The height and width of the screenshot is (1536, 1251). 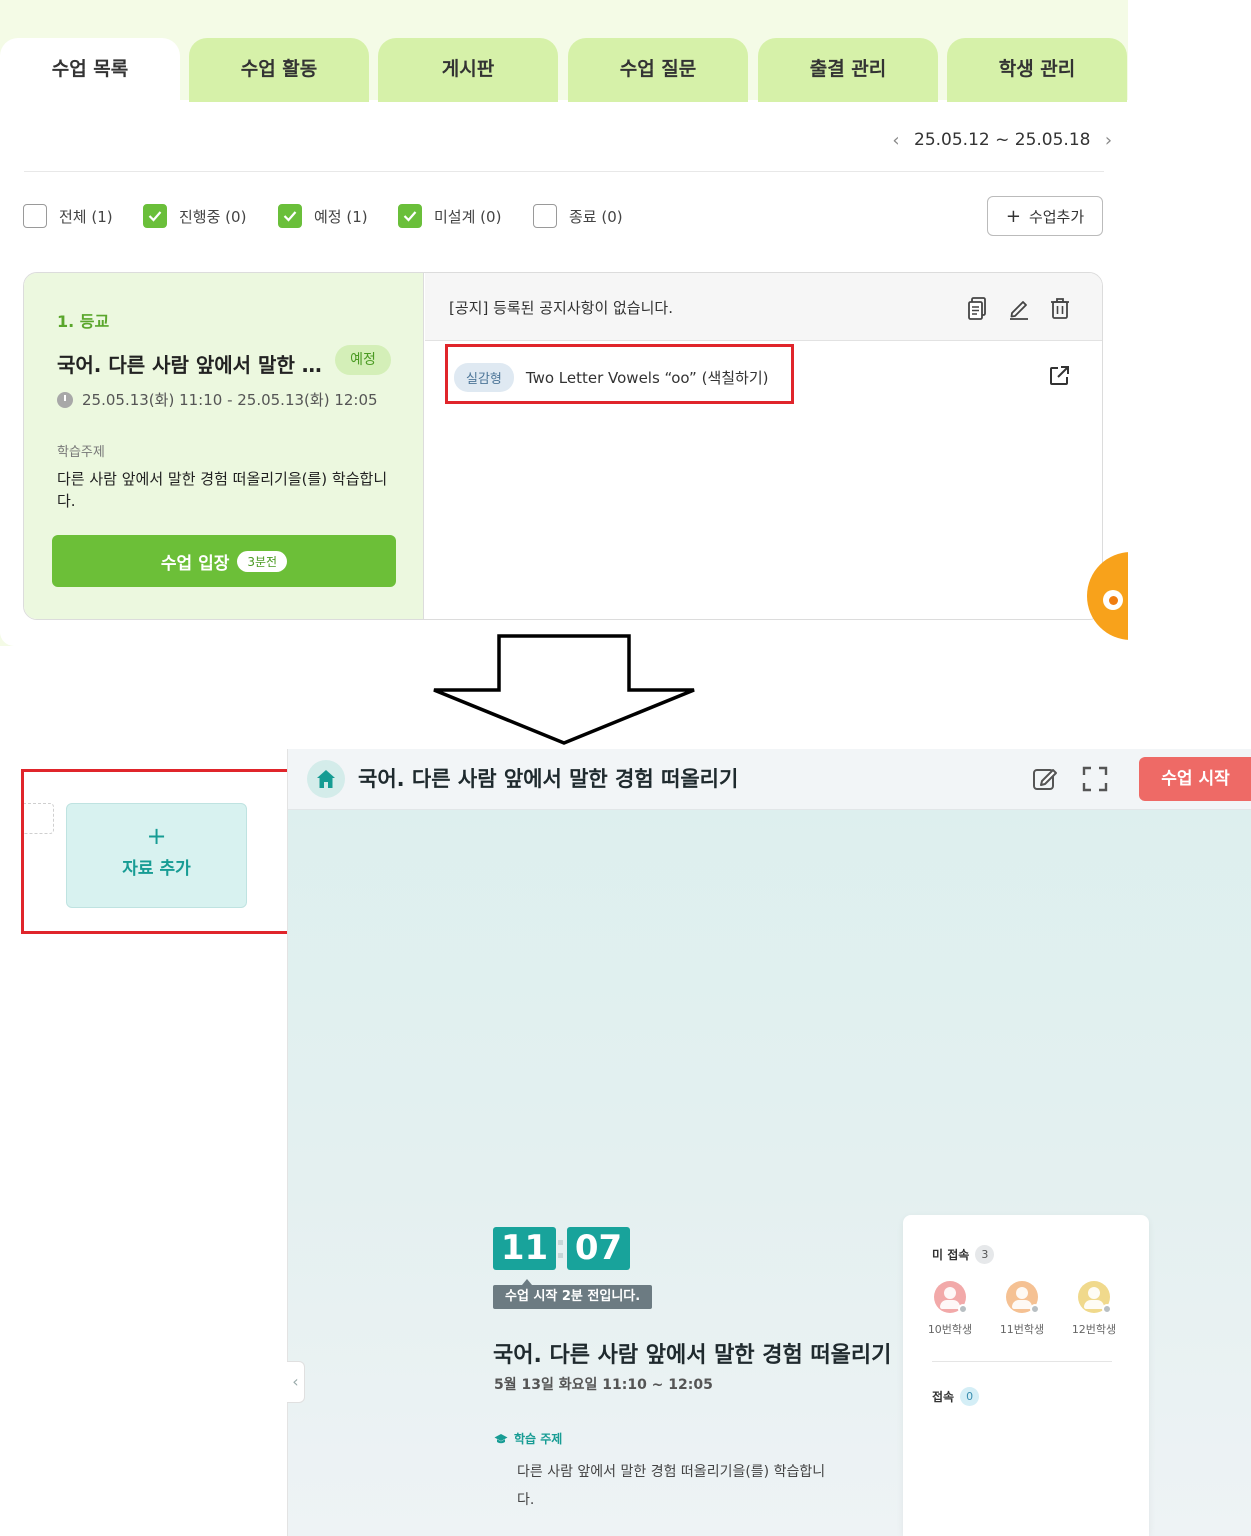 I want to click on home-icon, so click(x=326, y=779).